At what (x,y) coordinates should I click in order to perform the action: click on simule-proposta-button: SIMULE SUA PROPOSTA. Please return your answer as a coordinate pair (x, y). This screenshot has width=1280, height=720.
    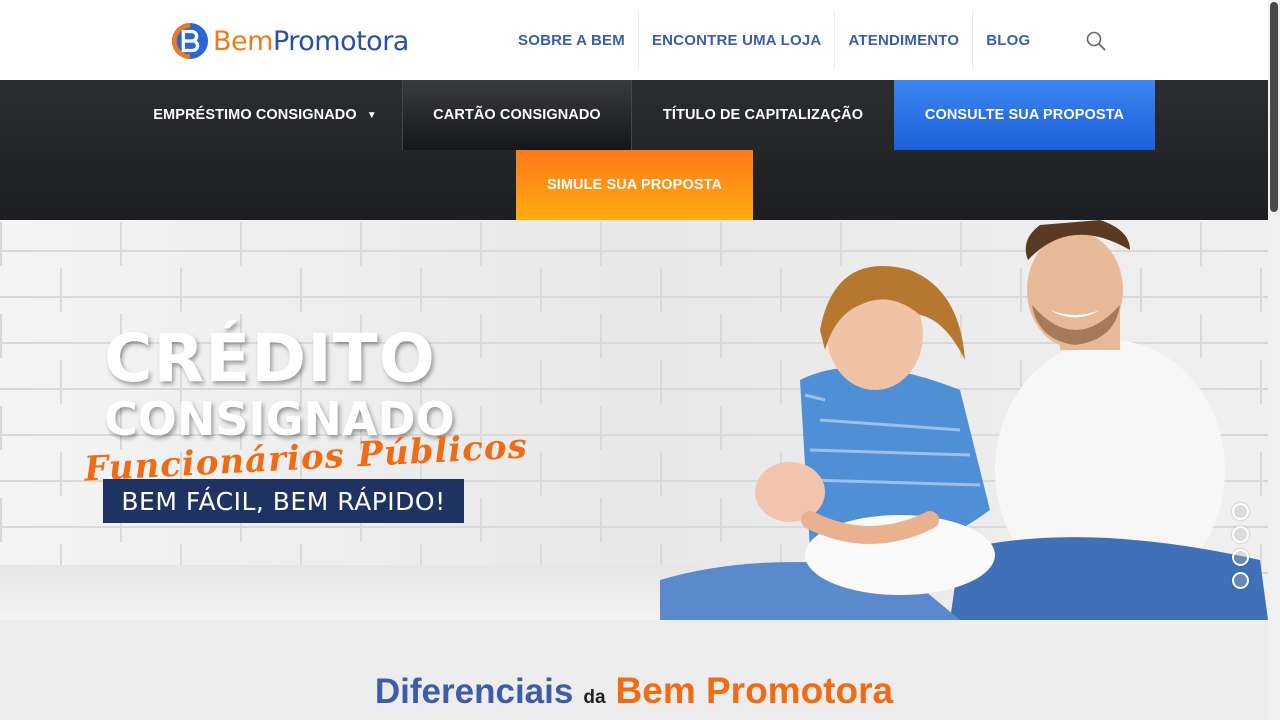
    Looking at the image, I should click on (634, 185).